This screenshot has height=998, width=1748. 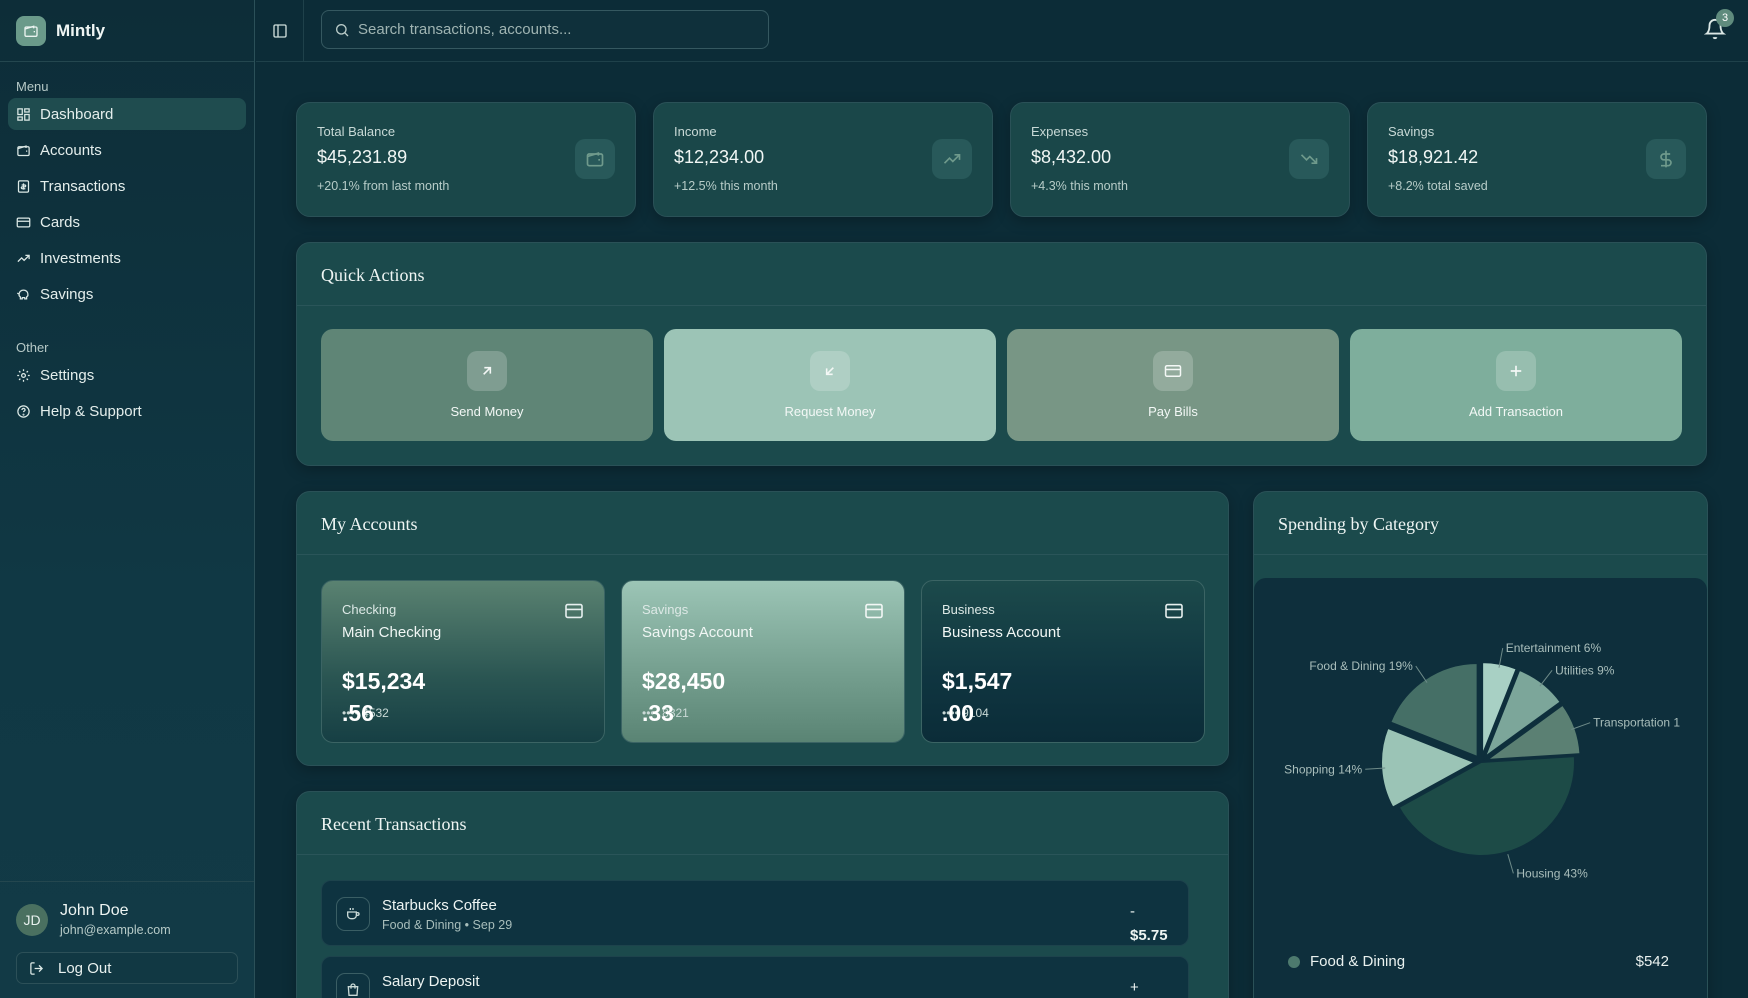 I want to click on sidebar-item-label: Accounts, so click(x=71, y=150).